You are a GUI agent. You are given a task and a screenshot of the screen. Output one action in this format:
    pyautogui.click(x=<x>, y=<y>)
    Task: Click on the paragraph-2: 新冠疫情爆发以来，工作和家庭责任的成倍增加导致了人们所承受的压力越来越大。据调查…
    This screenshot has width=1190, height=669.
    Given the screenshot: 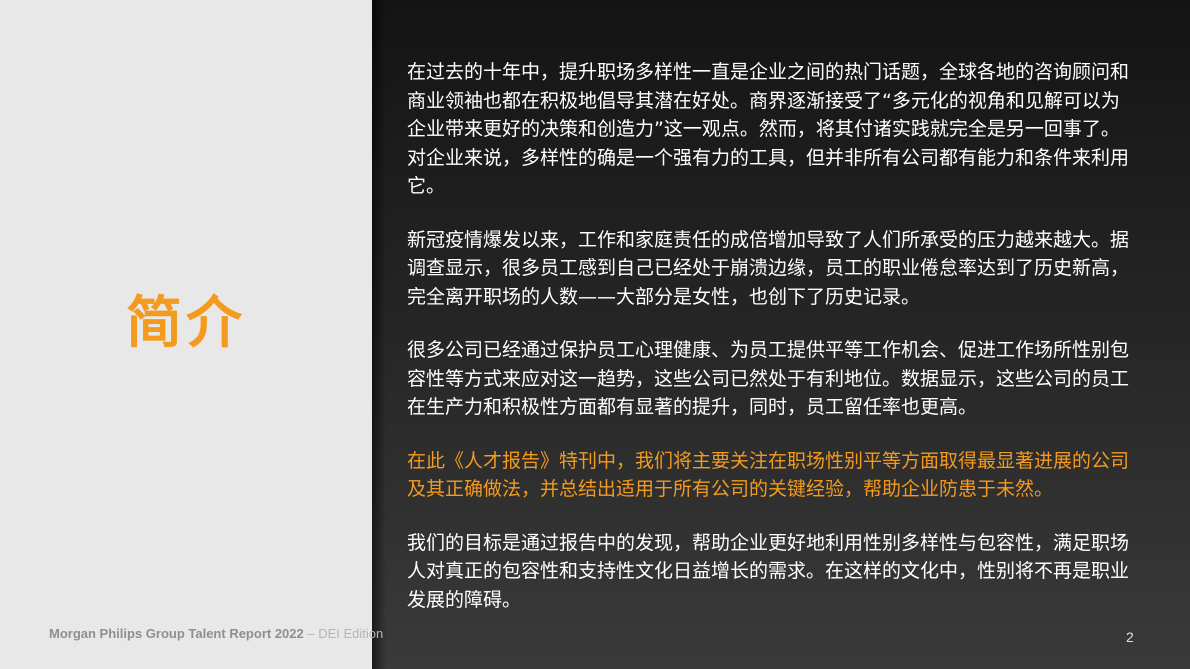 What is the action you would take?
    pyautogui.click(x=768, y=268)
    